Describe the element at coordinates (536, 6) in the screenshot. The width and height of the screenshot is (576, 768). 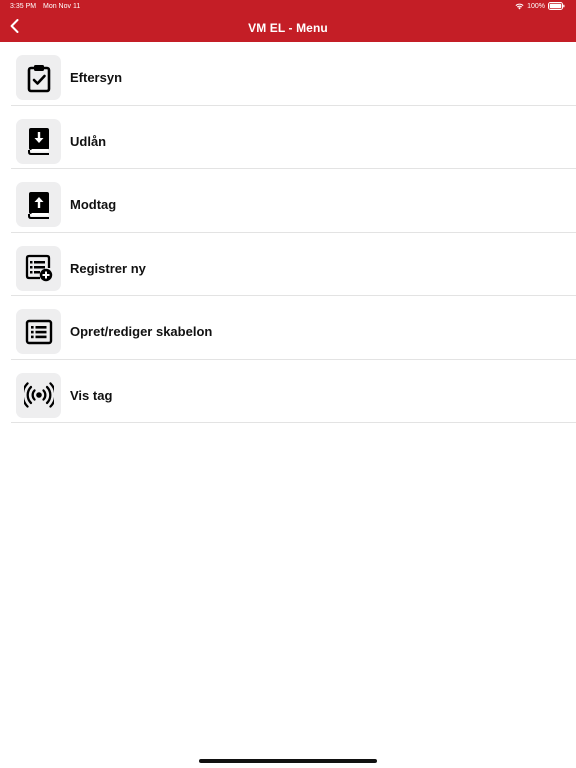
I see `battery-percent: 100%` at that location.